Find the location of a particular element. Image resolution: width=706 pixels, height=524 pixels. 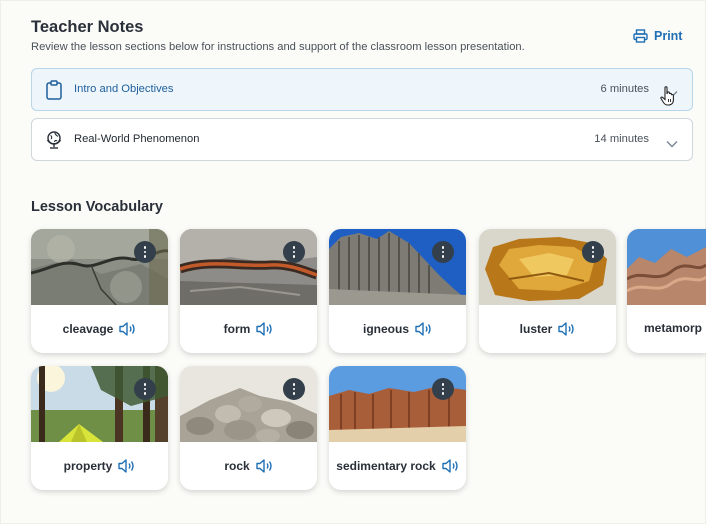

chevron-down-icon is located at coordinates (672, 144).